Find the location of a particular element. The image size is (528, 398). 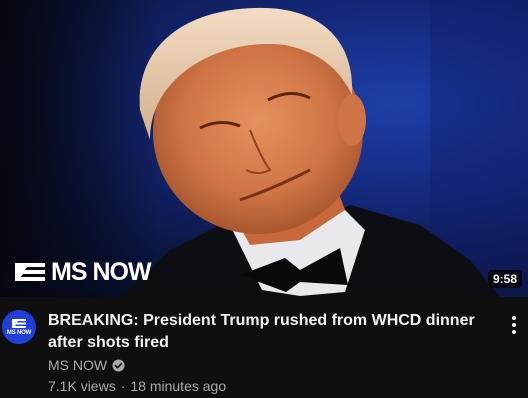

channel-watermark: MS NOW is located at coordinates (82, 272).